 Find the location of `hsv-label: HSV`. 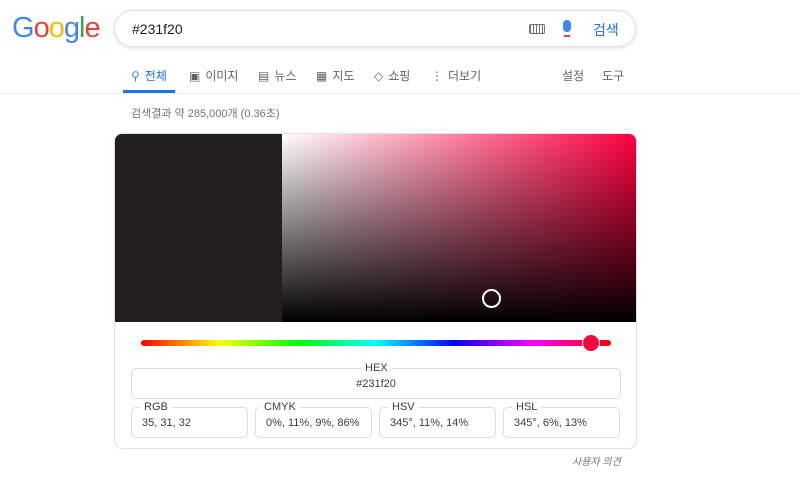

hsv-label: HSV is located at coordinates (403, 407).